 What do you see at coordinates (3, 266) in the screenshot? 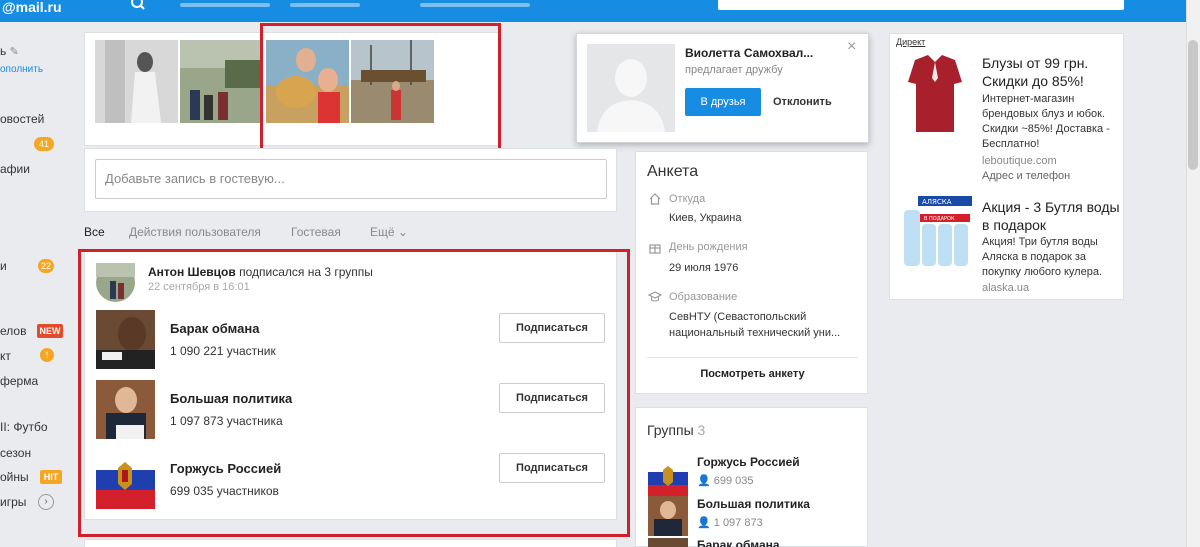
I see `nav-item-games: и` at bounding box center [3, 266].